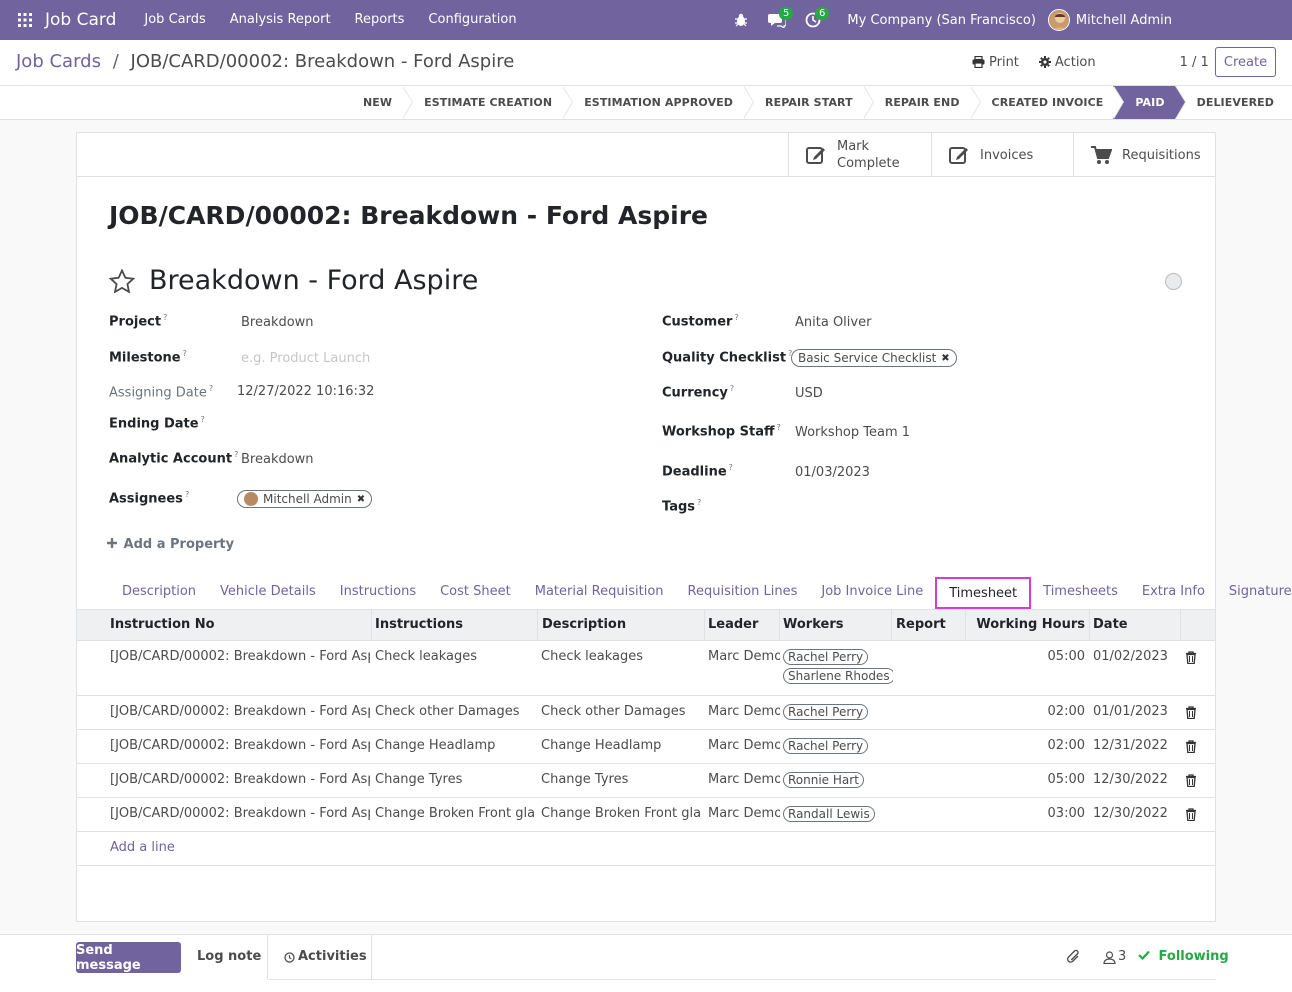  What do you see at coordinates (174, 458) in the screenshot?
I see `analytic-account-label: Analytic Account?` at bounding box center [174, 458].